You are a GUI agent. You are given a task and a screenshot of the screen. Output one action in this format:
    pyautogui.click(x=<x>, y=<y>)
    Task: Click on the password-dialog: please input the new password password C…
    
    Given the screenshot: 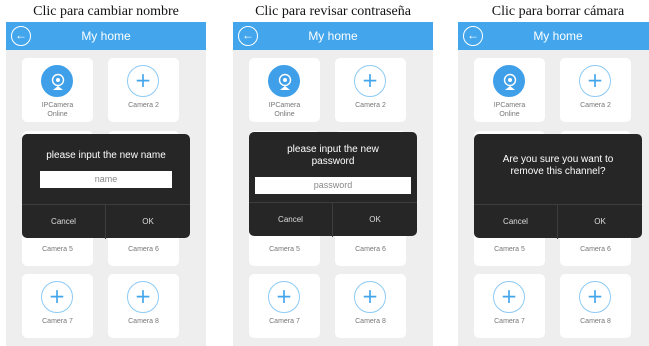 What is the action you would take?
    pyautogui.click(x=333, y=184)
    